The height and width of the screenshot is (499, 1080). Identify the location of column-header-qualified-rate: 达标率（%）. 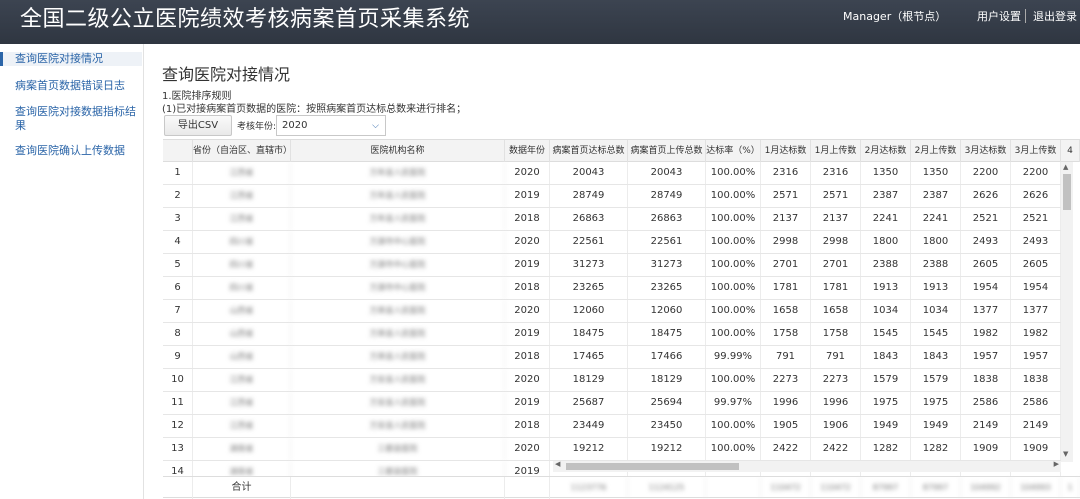
(733, 151).